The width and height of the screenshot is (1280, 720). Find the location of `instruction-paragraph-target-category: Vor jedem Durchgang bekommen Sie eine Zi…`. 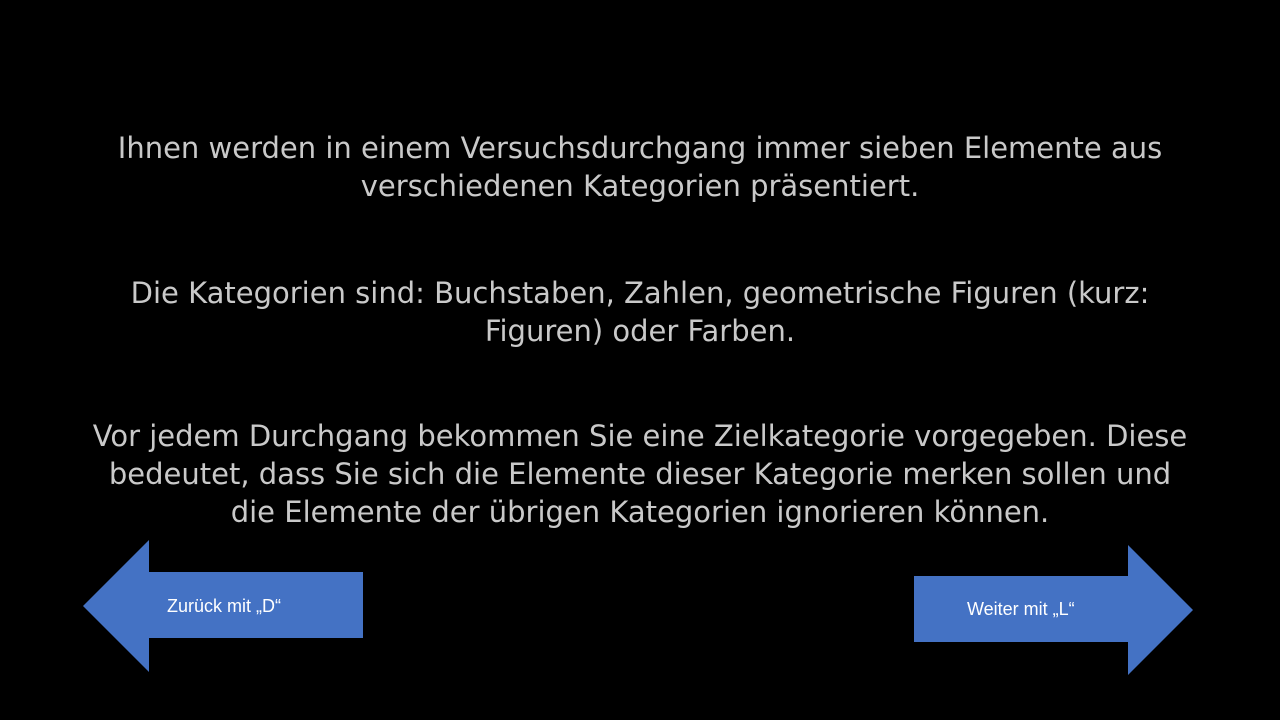

instruction-paragraph-target-category: Vor jedem Durchgang bekommen Sie eine Zi… is located at coordinates (640, 474).